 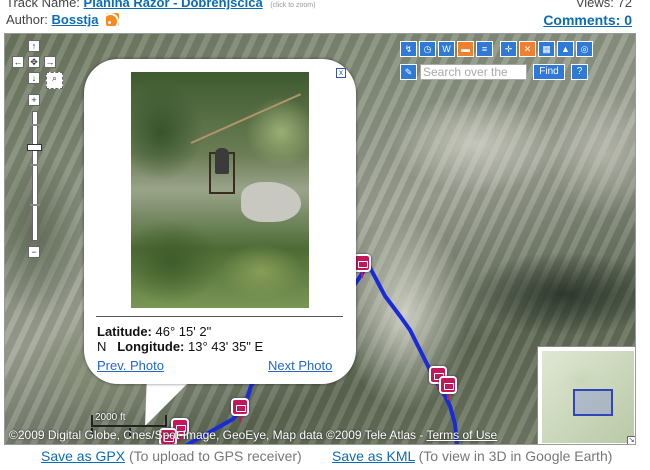 I want to click on zoom-box-button: ⌕, so click(x=54, y=80).